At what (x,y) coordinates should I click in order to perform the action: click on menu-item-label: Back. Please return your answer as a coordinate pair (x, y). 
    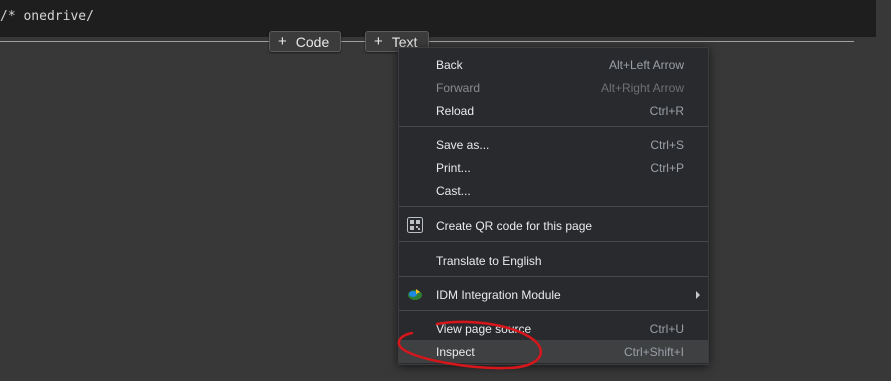
    Looking at the image, I should click on (449, 65).